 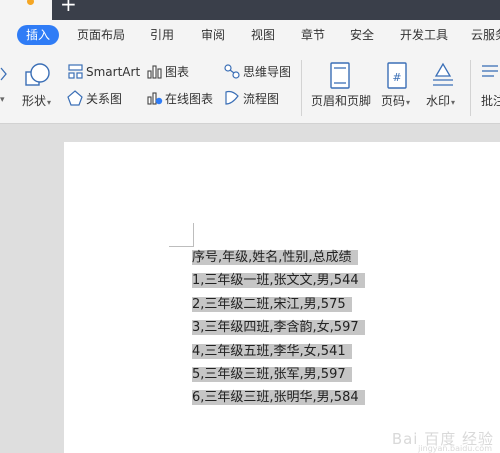 I want to click on online-chart-button: 在线图表, so click(x=189, y=99).